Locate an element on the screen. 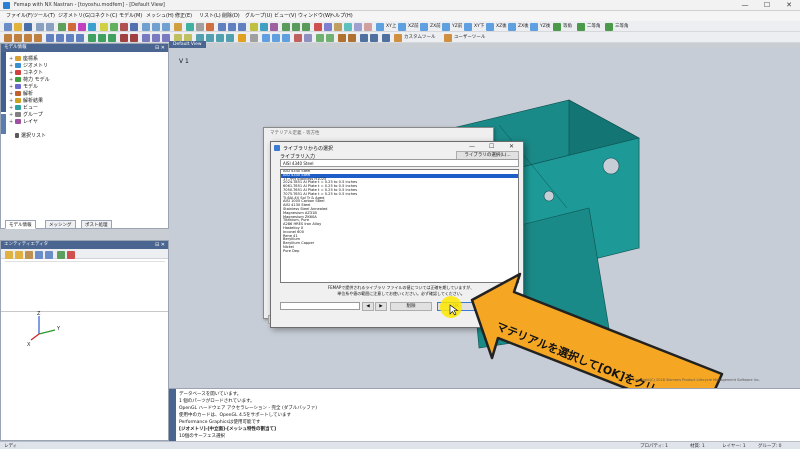 The height and width of the screenshot is (449, 800). undo-icon is located at coordinates (40, 26).